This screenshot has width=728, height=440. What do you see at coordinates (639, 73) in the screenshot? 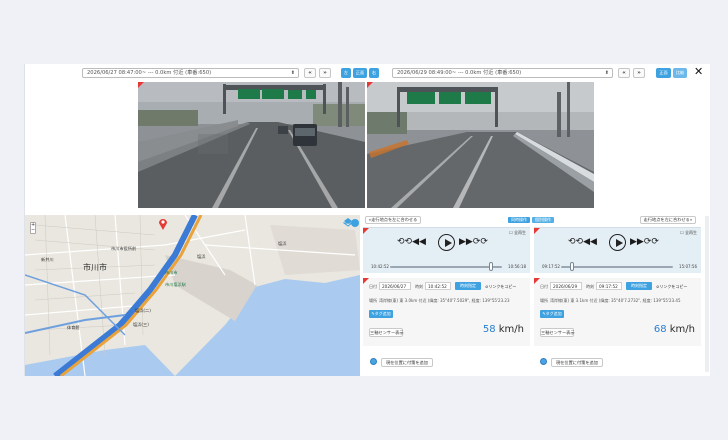
I see `right-next-button: »` at bounding box center [639, 73].